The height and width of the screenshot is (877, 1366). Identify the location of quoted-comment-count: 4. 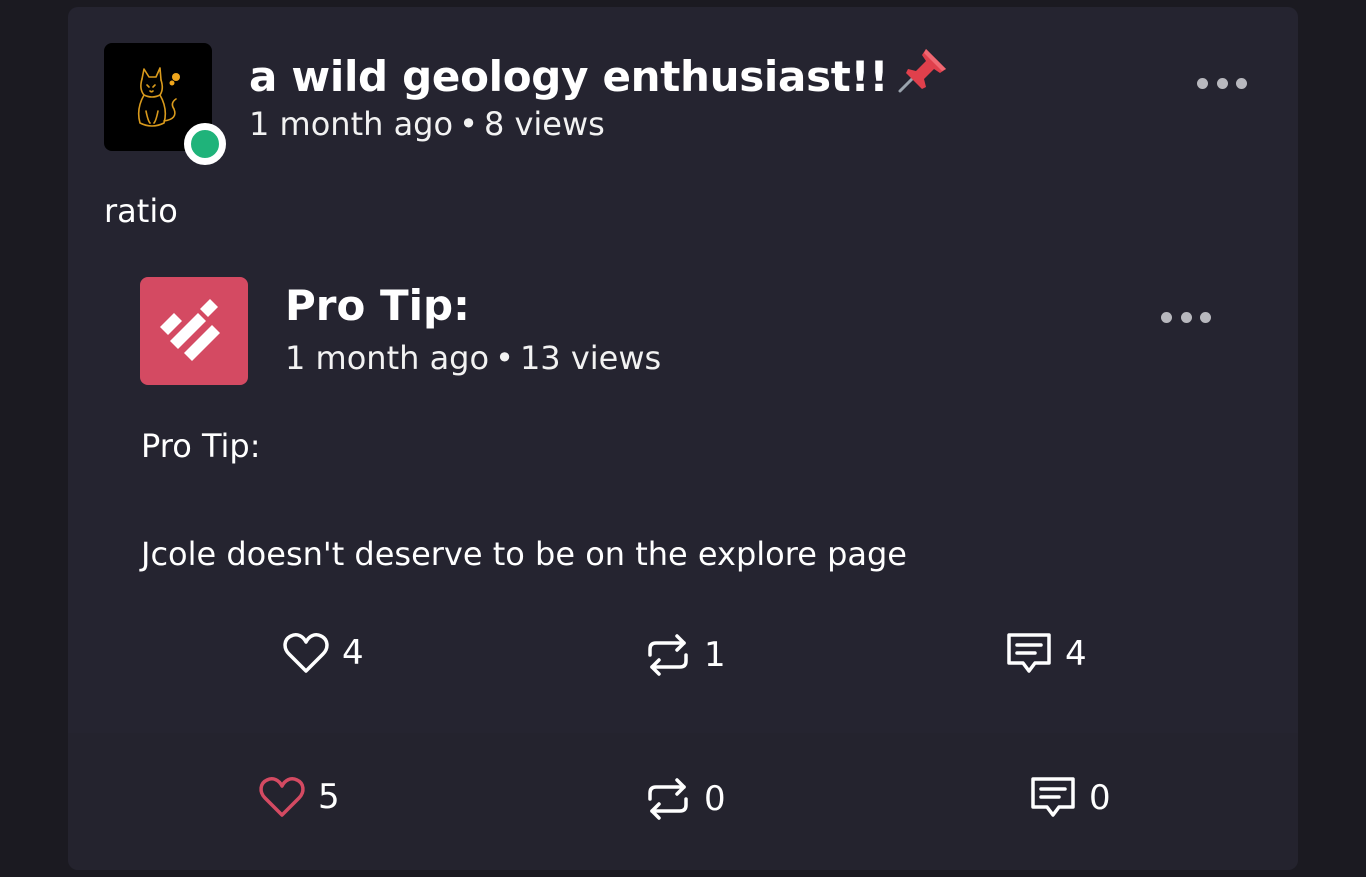
(1076, 654).